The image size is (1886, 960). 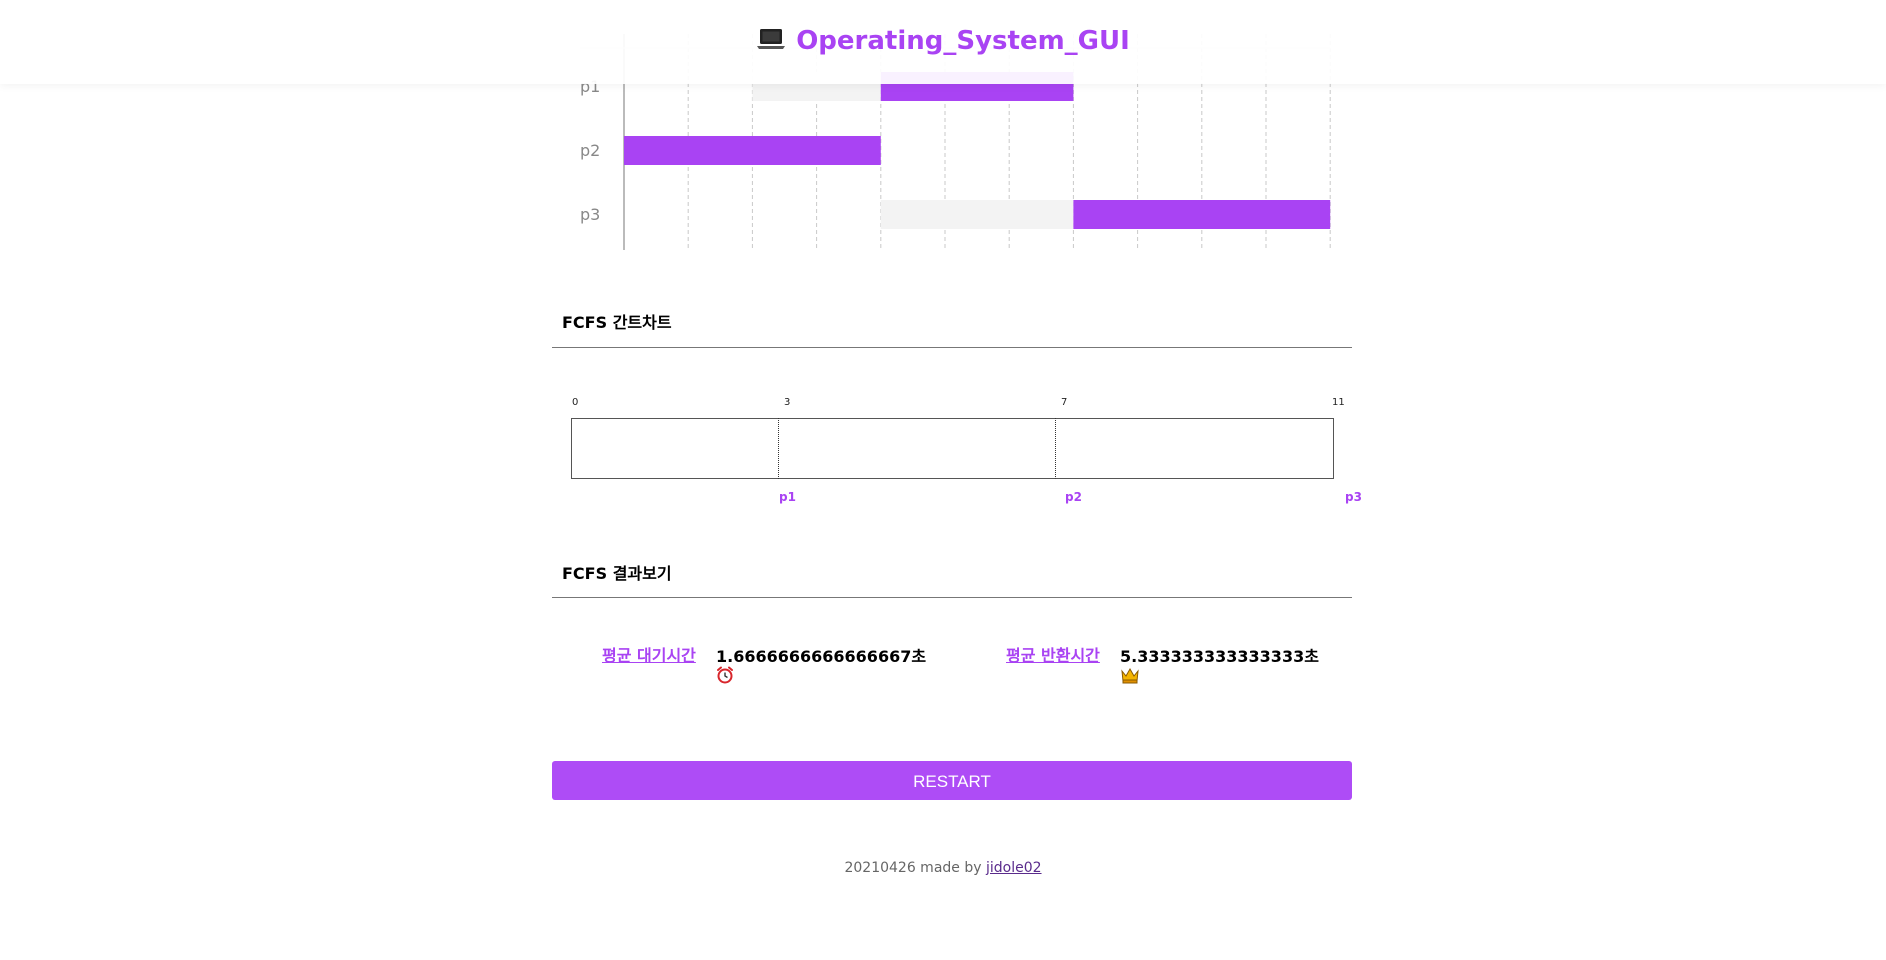 What do you see at coordinates (952, 780) in the screenshot?
I see `restart-button: RESTART` at bounding box center [952, 780].